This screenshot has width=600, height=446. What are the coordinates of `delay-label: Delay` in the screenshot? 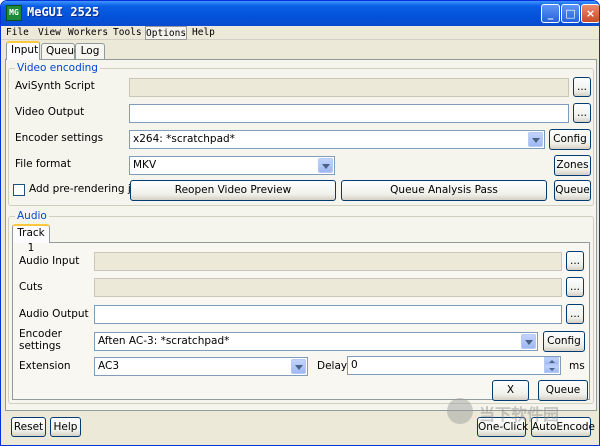 It's located at (332, 366).